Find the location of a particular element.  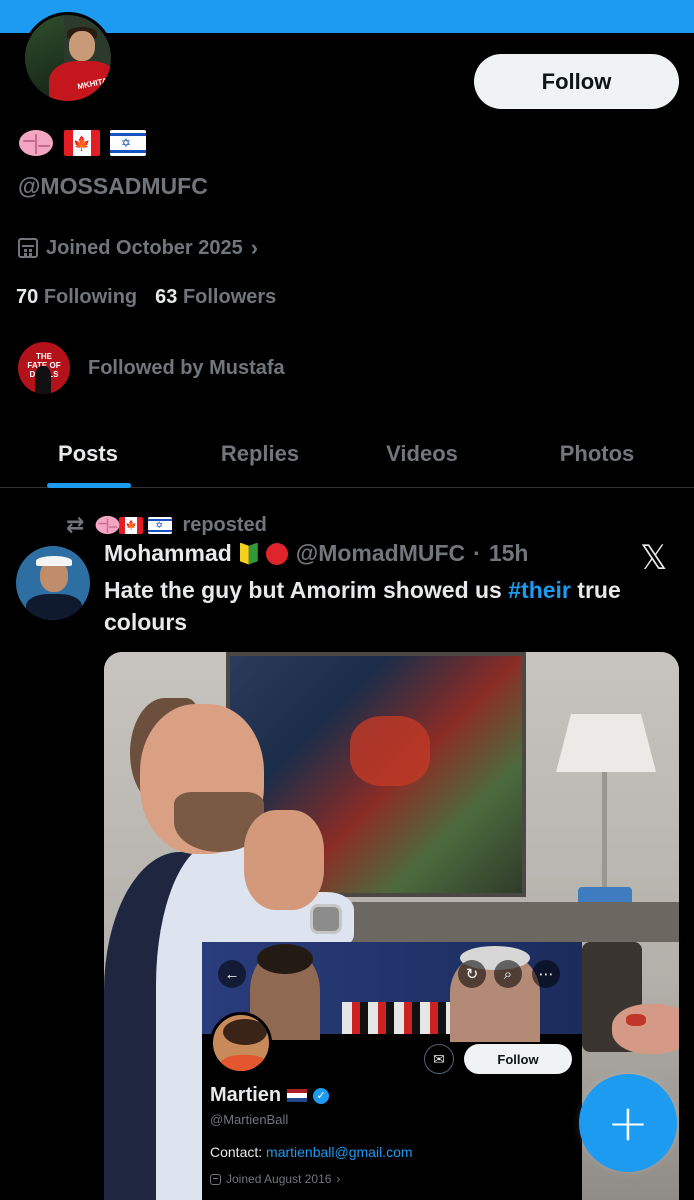

repost-indicator: ⇄ 🍁 ✡ reposted is located at coordinates (166, 525).